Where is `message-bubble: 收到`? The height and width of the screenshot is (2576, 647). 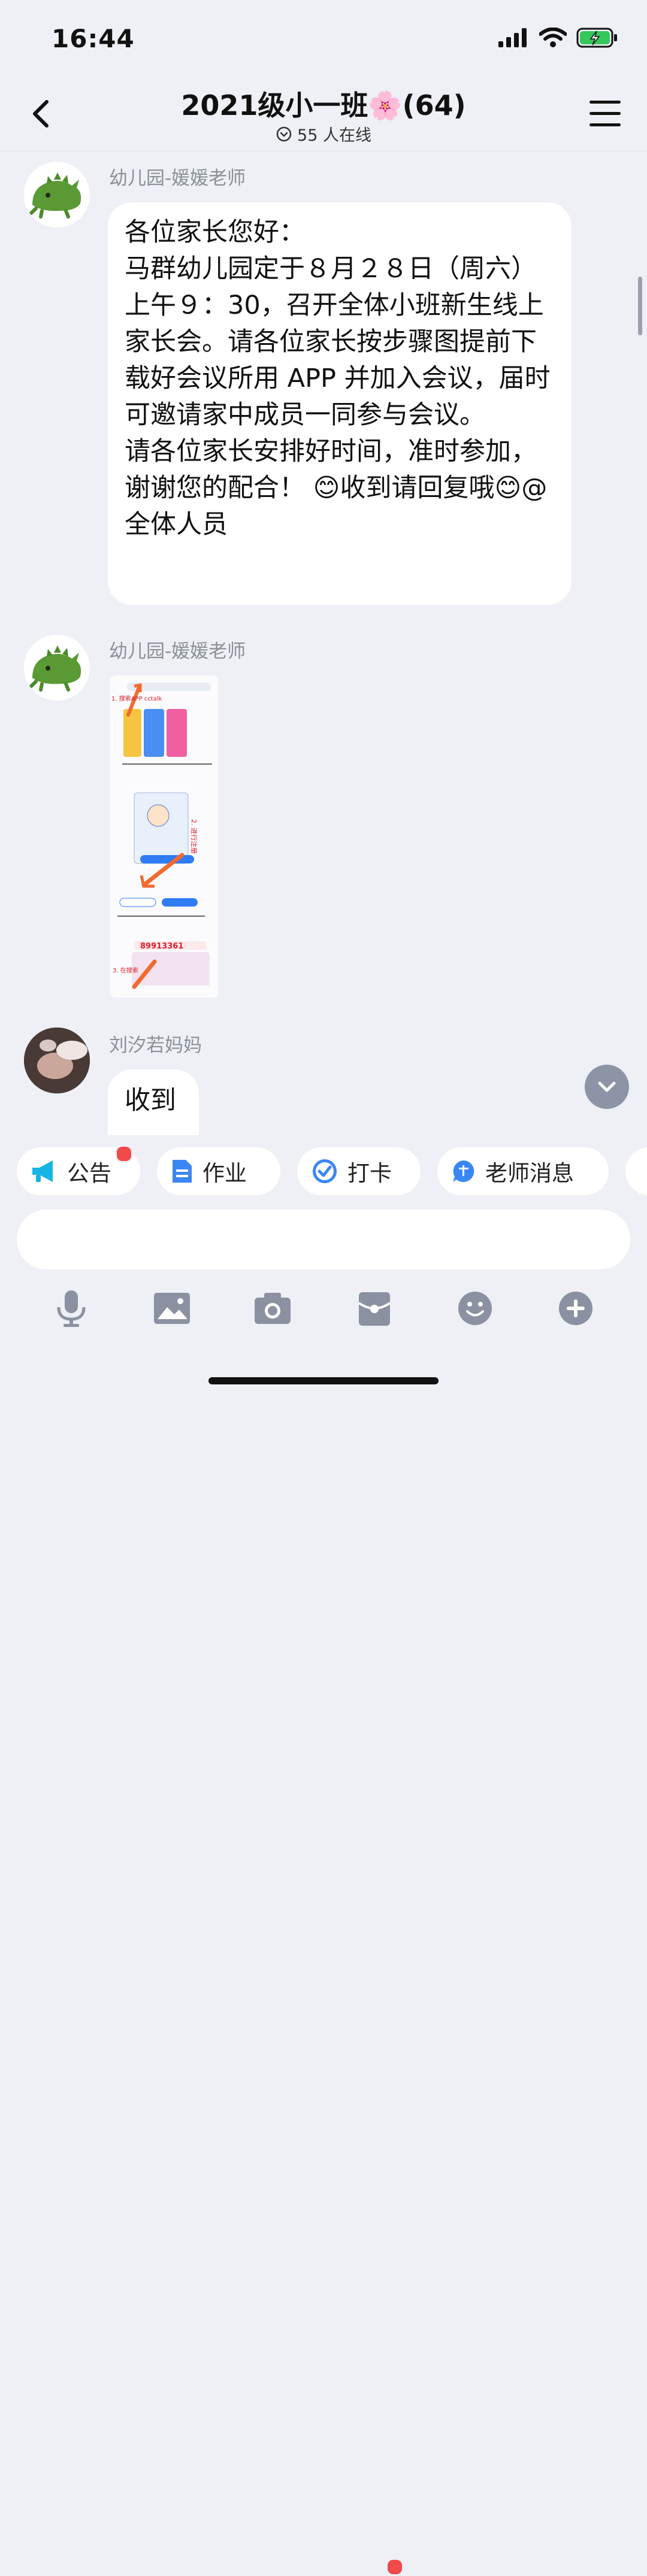
message-bubble: 收到 is located at coordinates (153, 1102).